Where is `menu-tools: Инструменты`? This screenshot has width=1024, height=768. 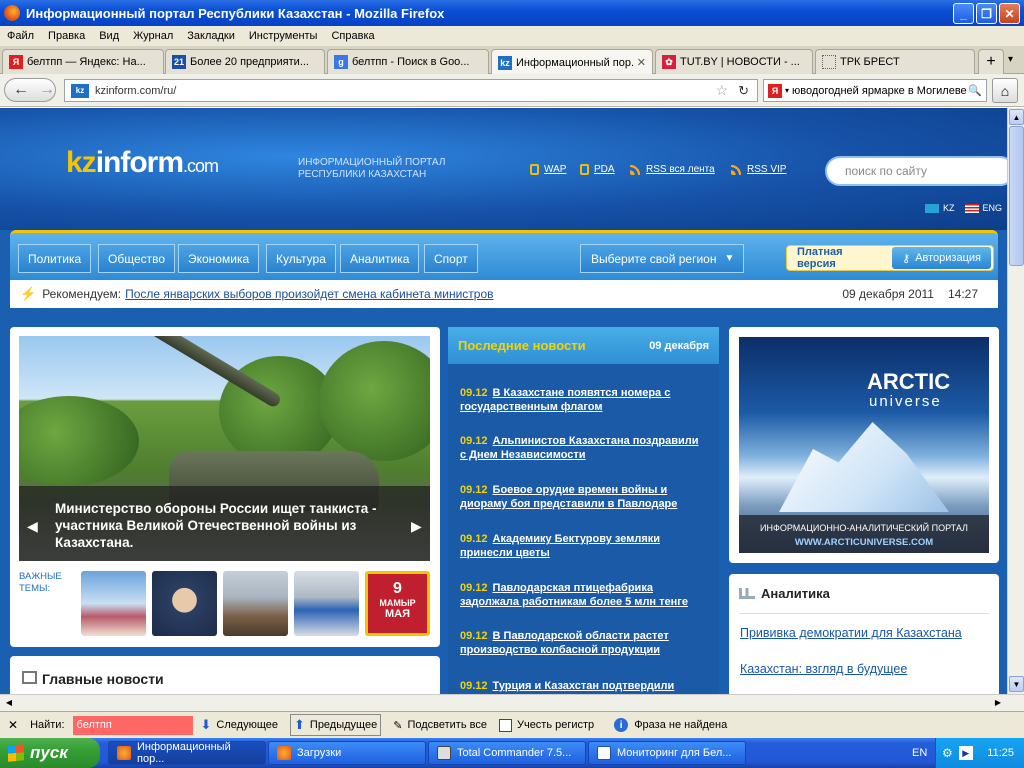 menu-tools: Инструменты is located at coordinates (283, 36).